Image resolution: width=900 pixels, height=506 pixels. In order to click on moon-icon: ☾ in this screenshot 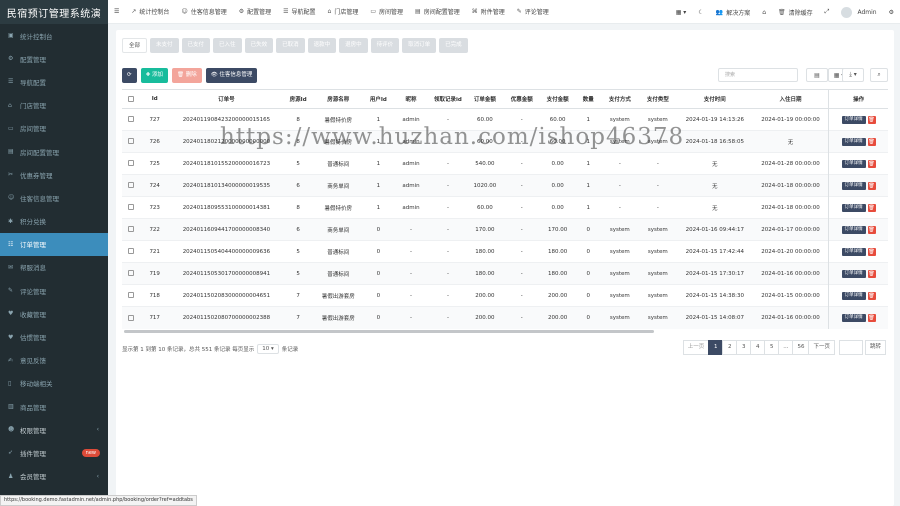, I will do `click(700, 12)`.